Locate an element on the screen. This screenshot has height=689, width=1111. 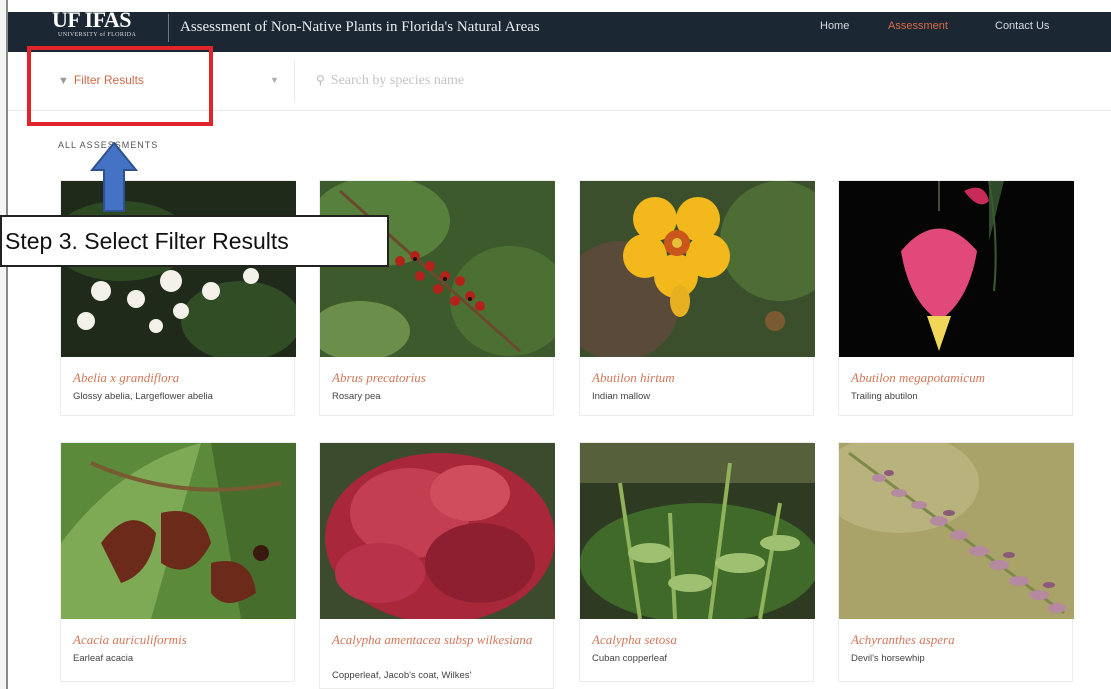
search-input: ⚲ Search by species name is located at coordinates (390, 81).